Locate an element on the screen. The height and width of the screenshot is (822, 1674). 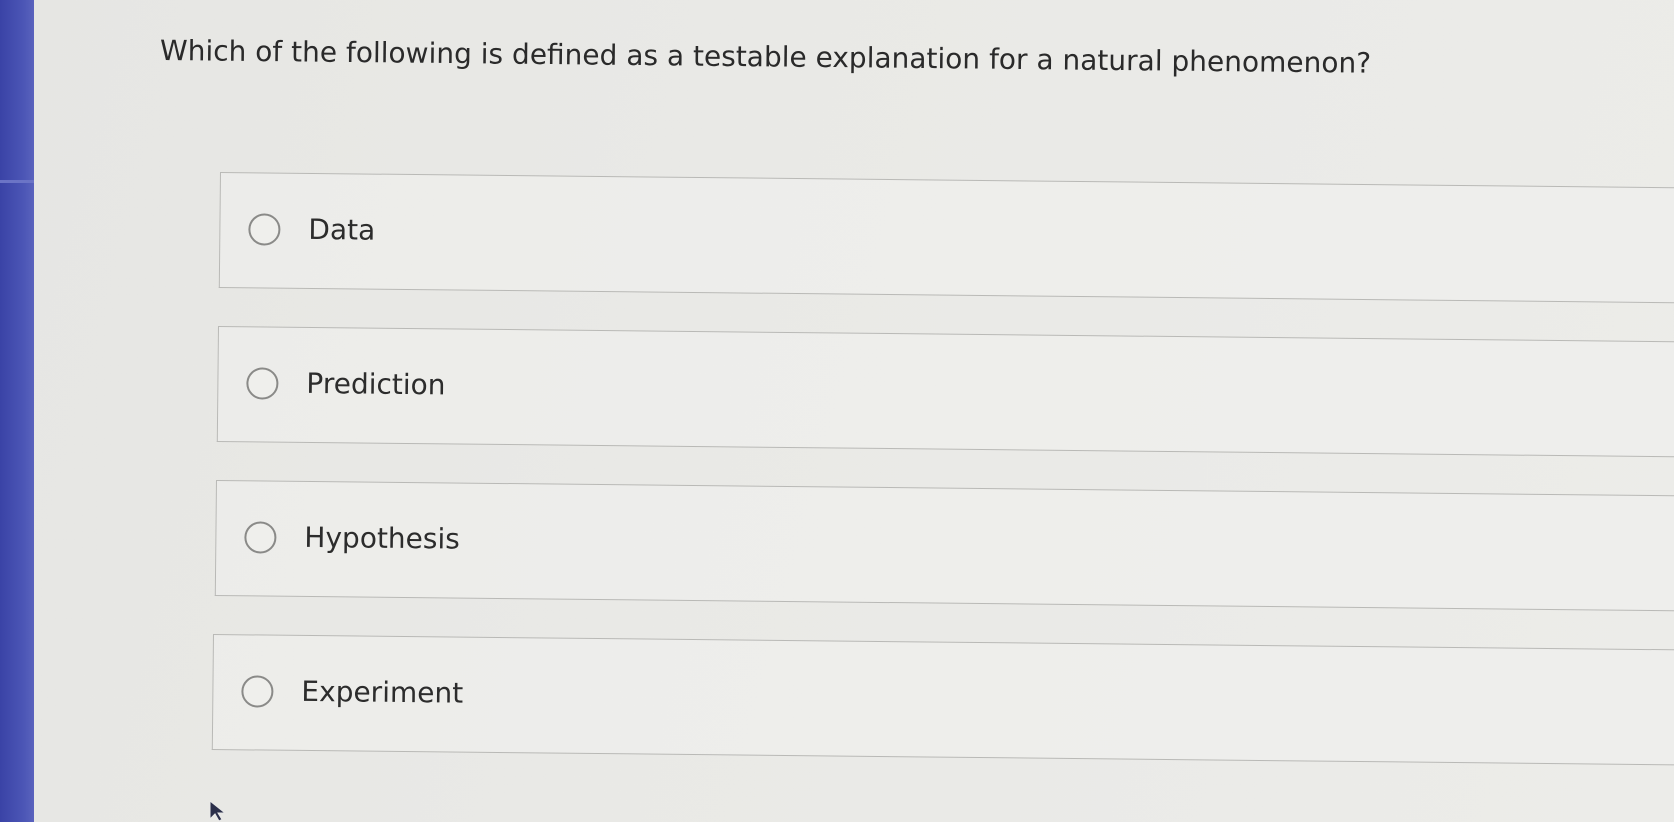
option-label: Prediction is located at coordinates (376, 384).